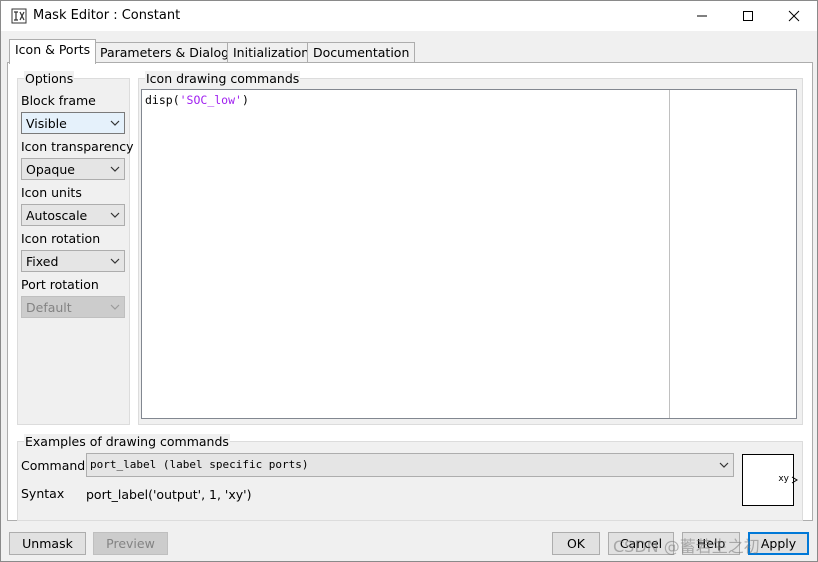  I want to click on code-line: disp('SOC_low'), so click(197, 100).